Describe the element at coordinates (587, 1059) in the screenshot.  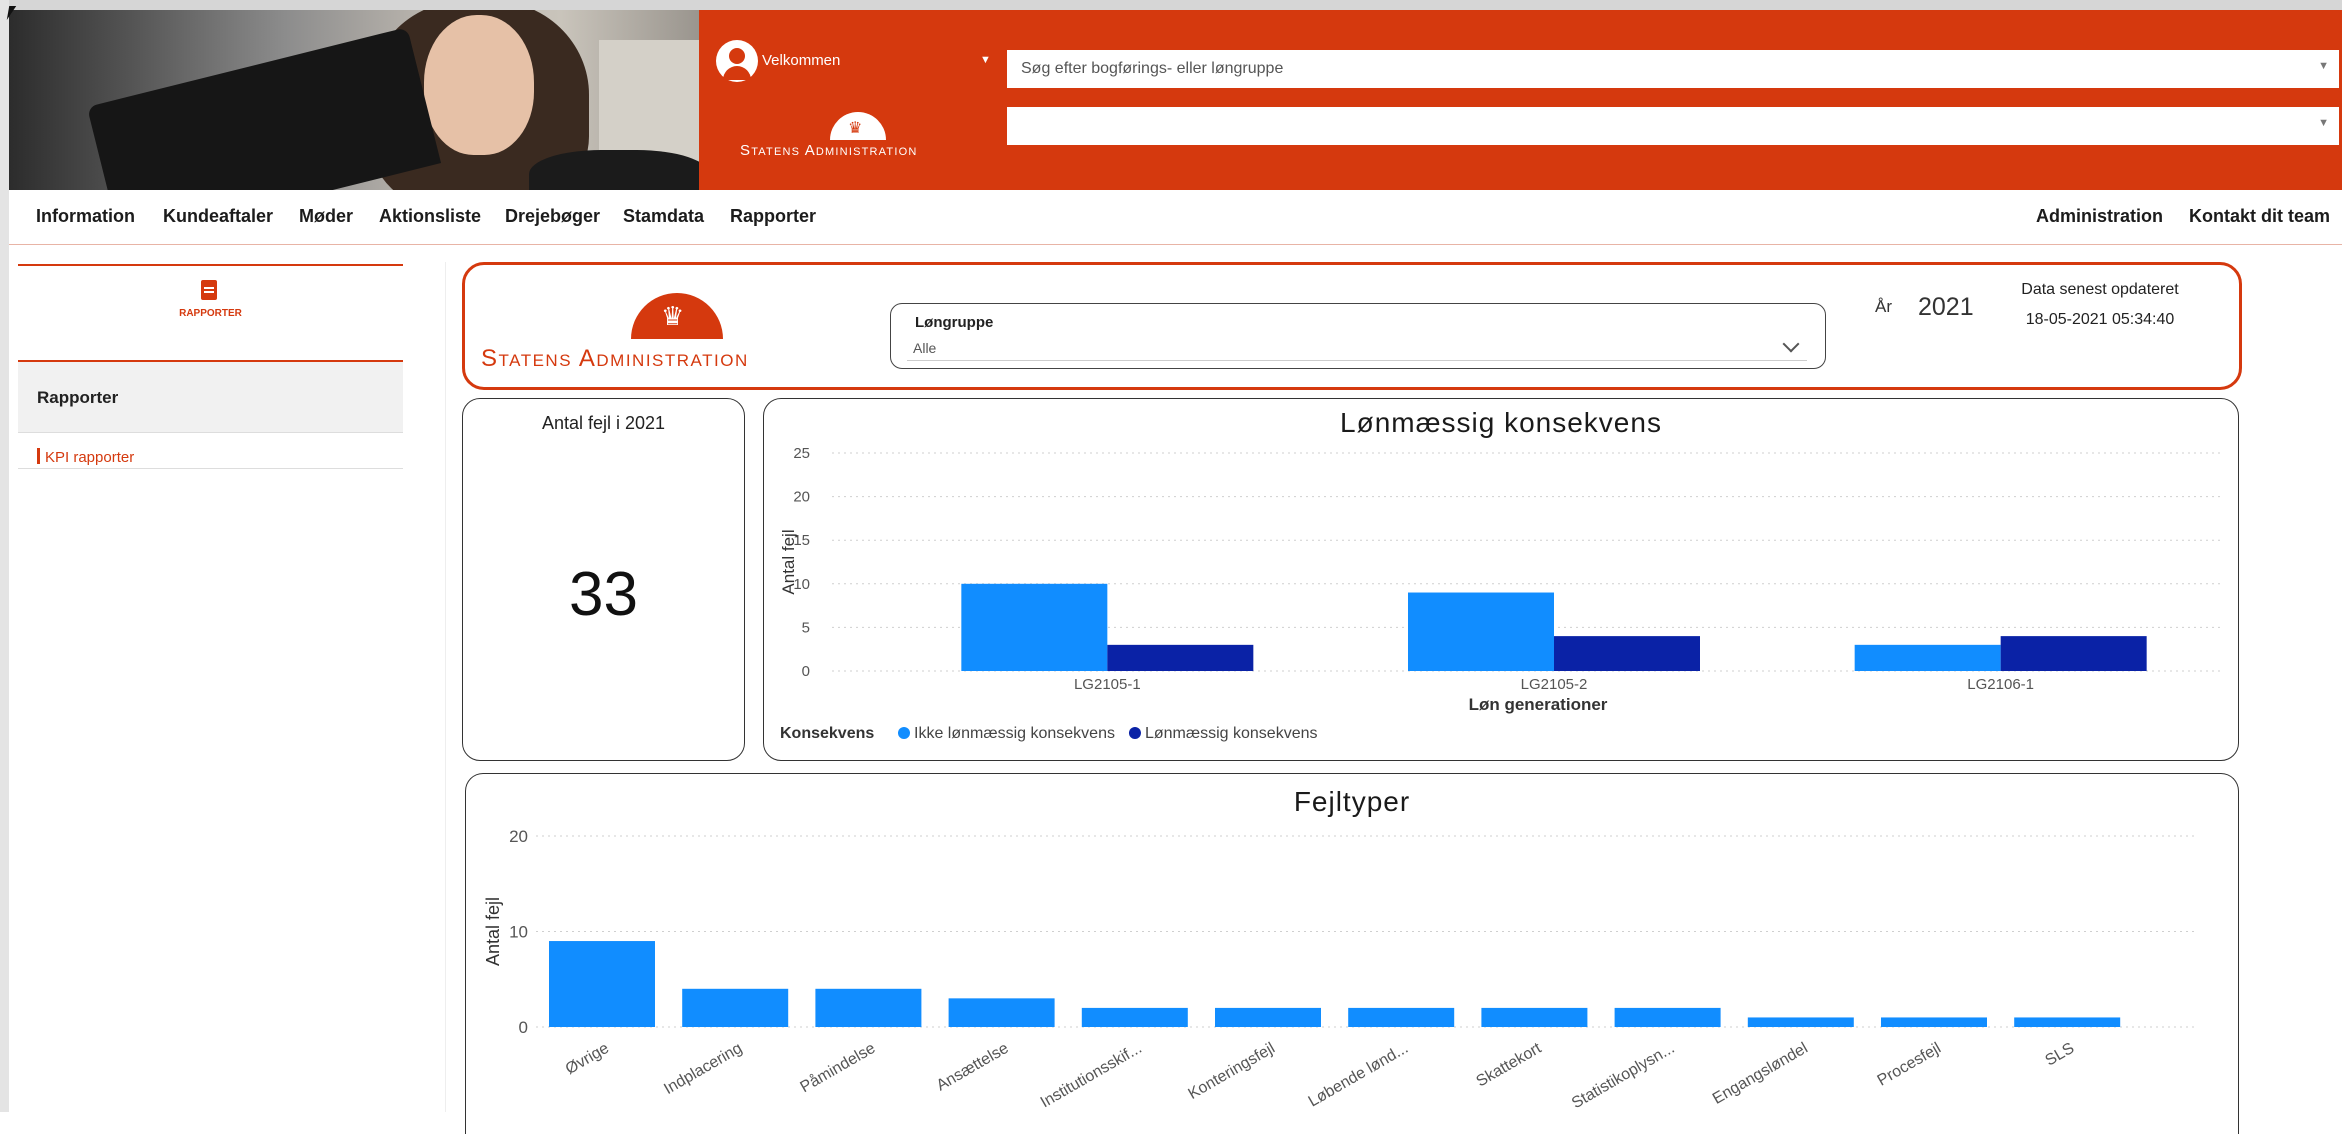
I see `x-tick-label: Øvrige` at that location.